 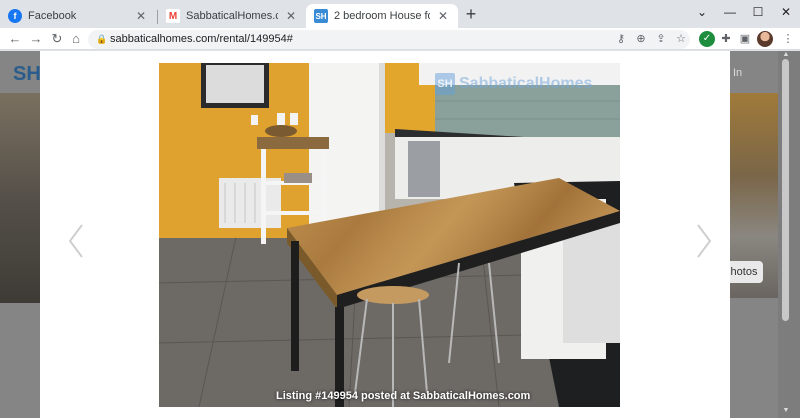 What do you see at coordinates (102, 39) in the screenshot?
I see `lock-icon: 🔒` at bounding box center [102, 39].